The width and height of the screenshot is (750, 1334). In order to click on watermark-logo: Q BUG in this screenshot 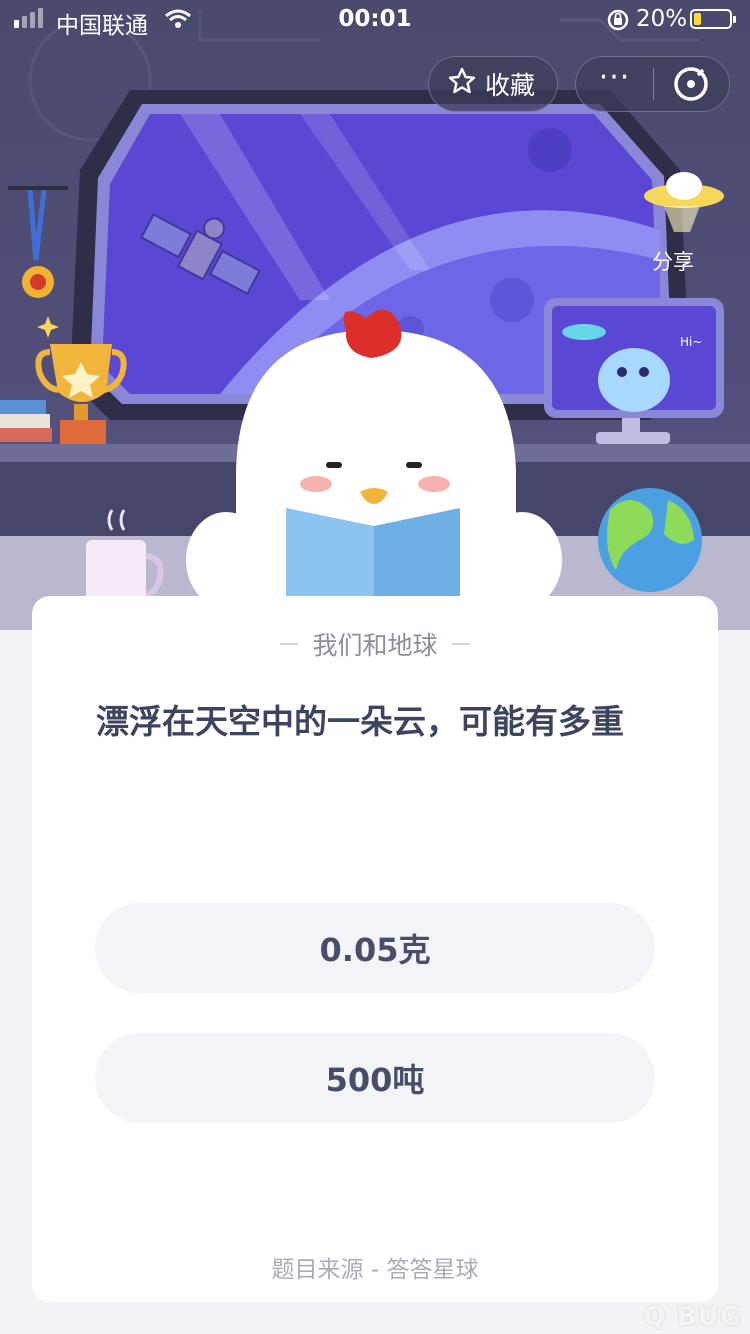, I will do `click(692, 1317)`.